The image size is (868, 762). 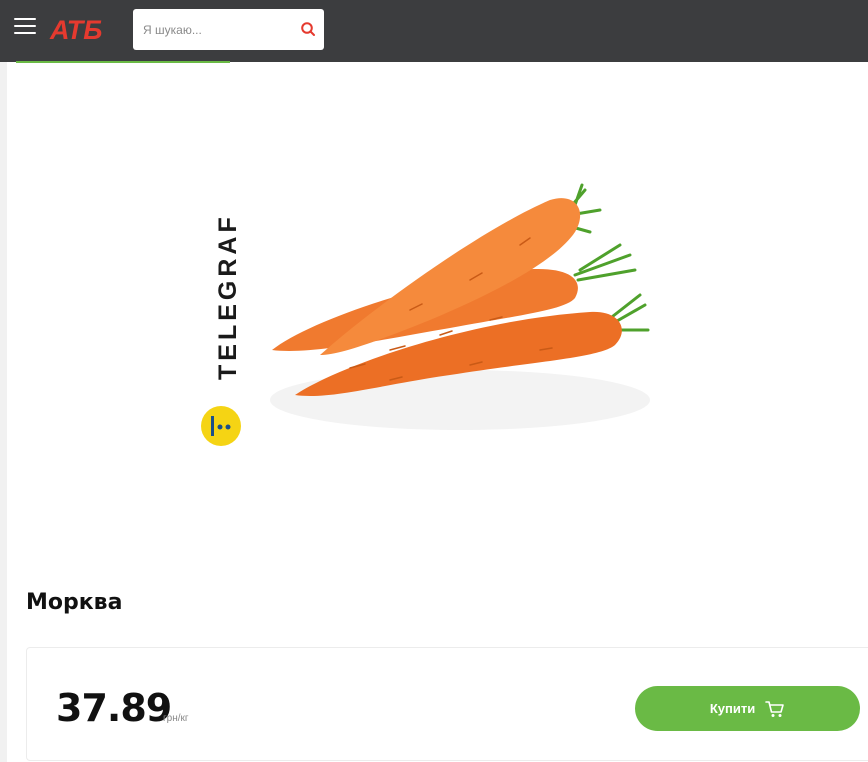 I want to click on accent-underline, so click(x=123, y=62).